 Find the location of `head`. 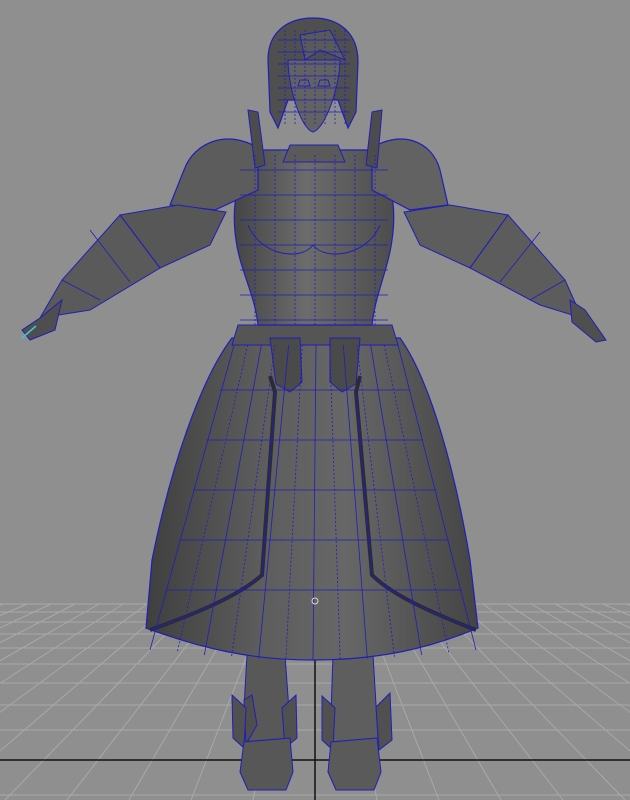

head is located at coordinates (313, 75).